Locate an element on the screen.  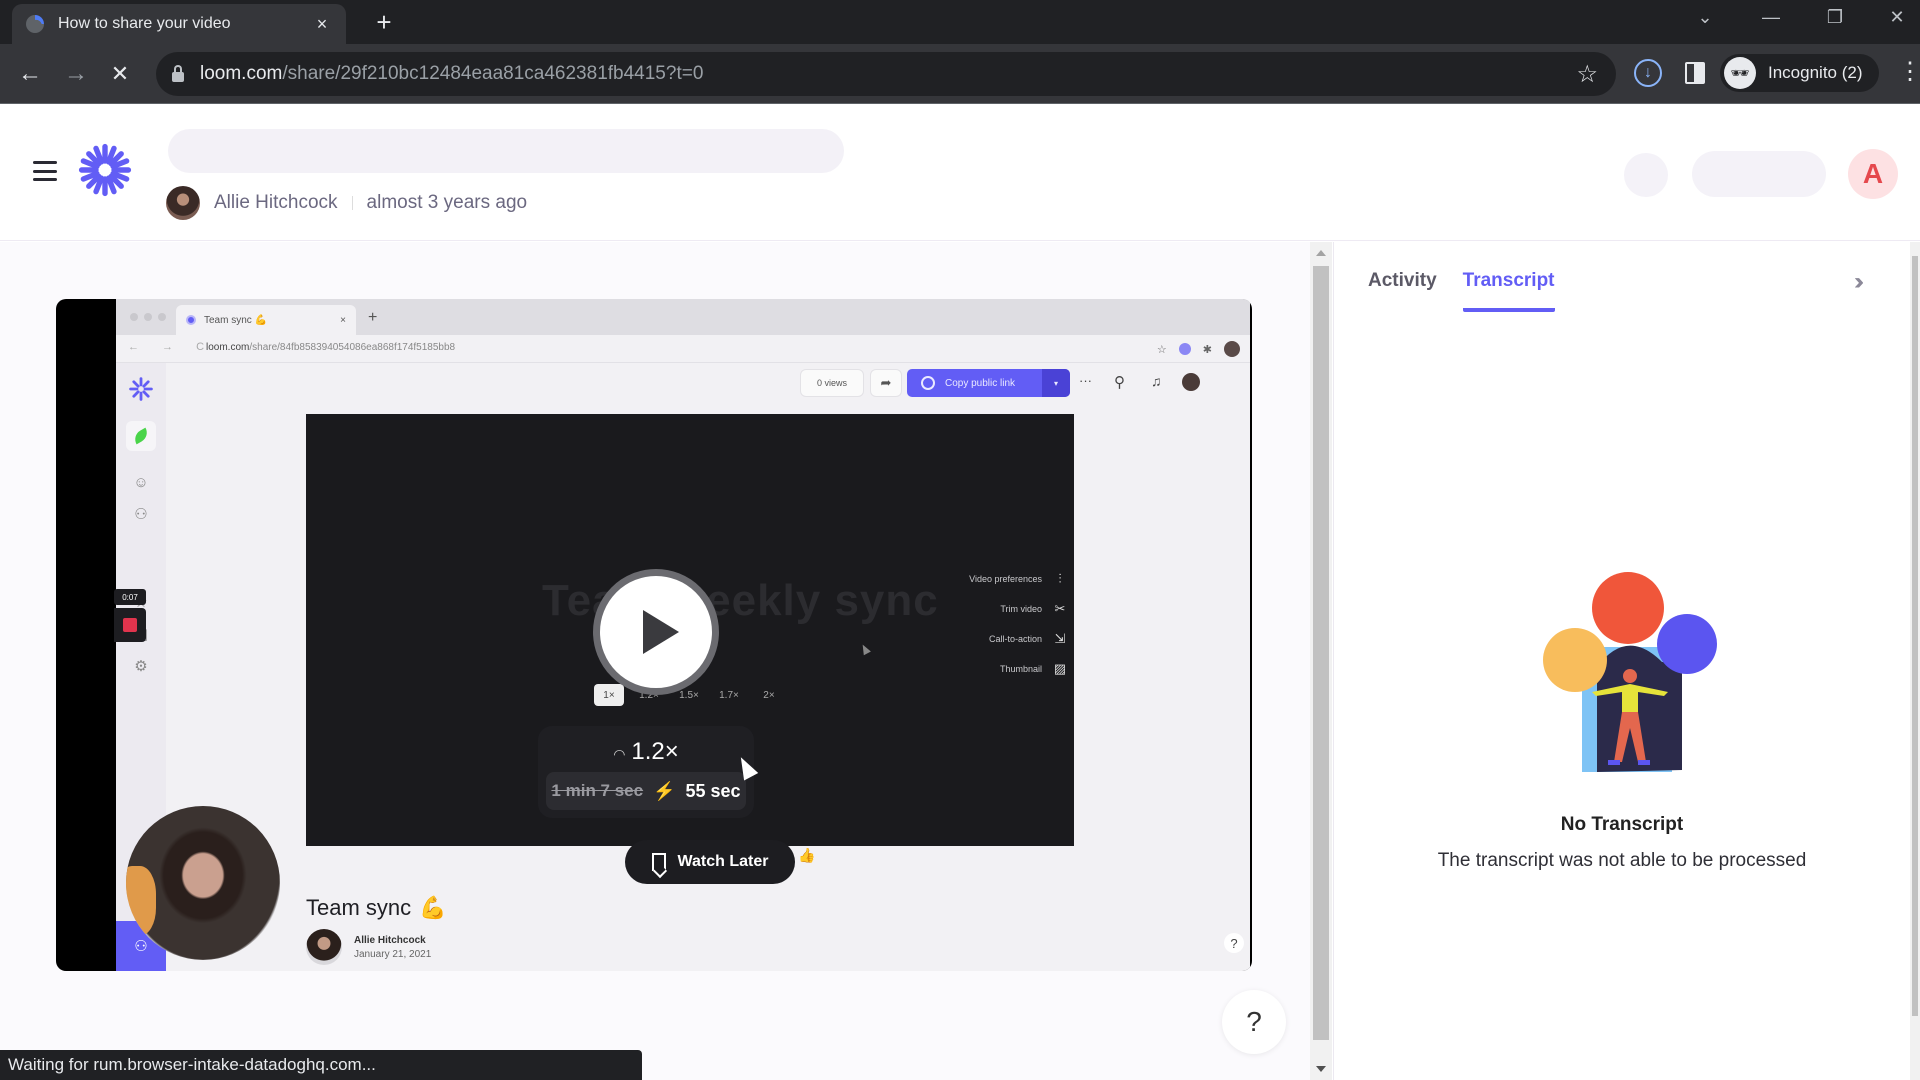
restore-icon: ❐ is located at coordinates (1835, 17).